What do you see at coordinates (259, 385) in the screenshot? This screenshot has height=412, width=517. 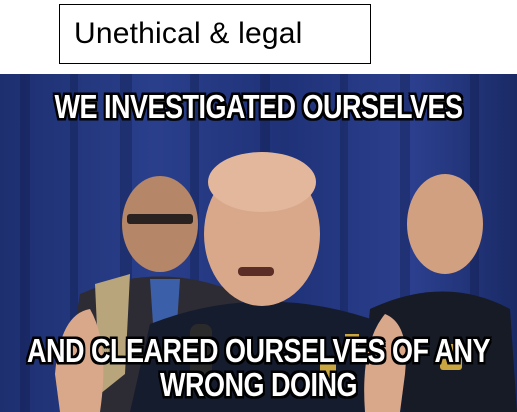 I see `meme-bottom-caption-line2: WRONG DOING` at bounding box center [259, 385].